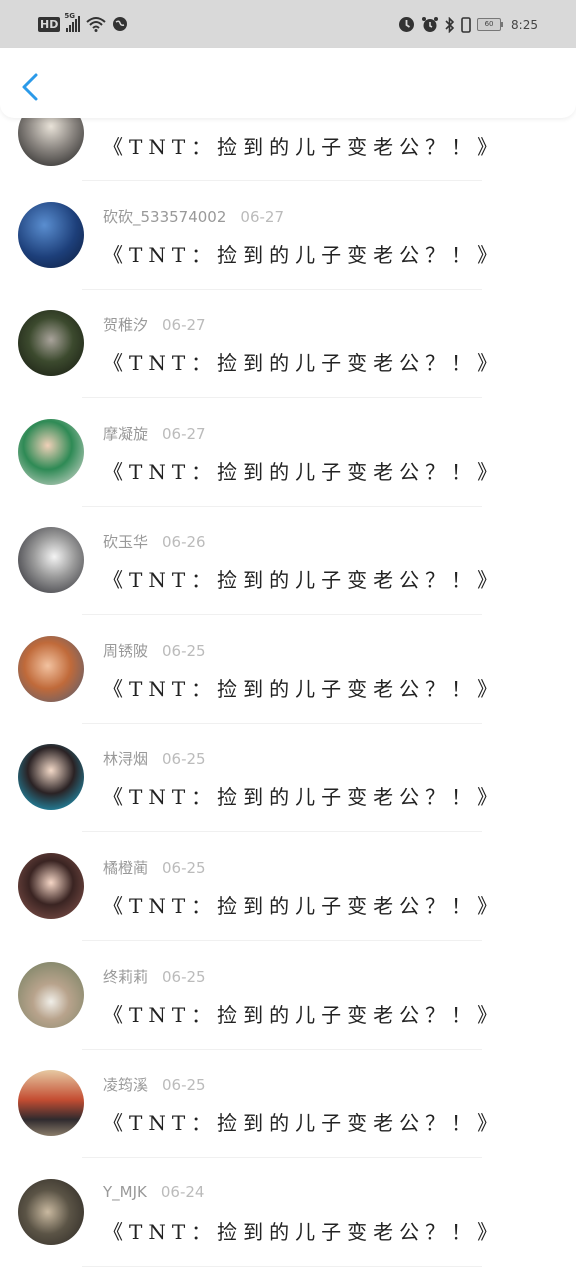  Describe the element at coordinates (154, 433) in the screenshot. I see `message-meta: 摩凝旋 06-27` at that location.